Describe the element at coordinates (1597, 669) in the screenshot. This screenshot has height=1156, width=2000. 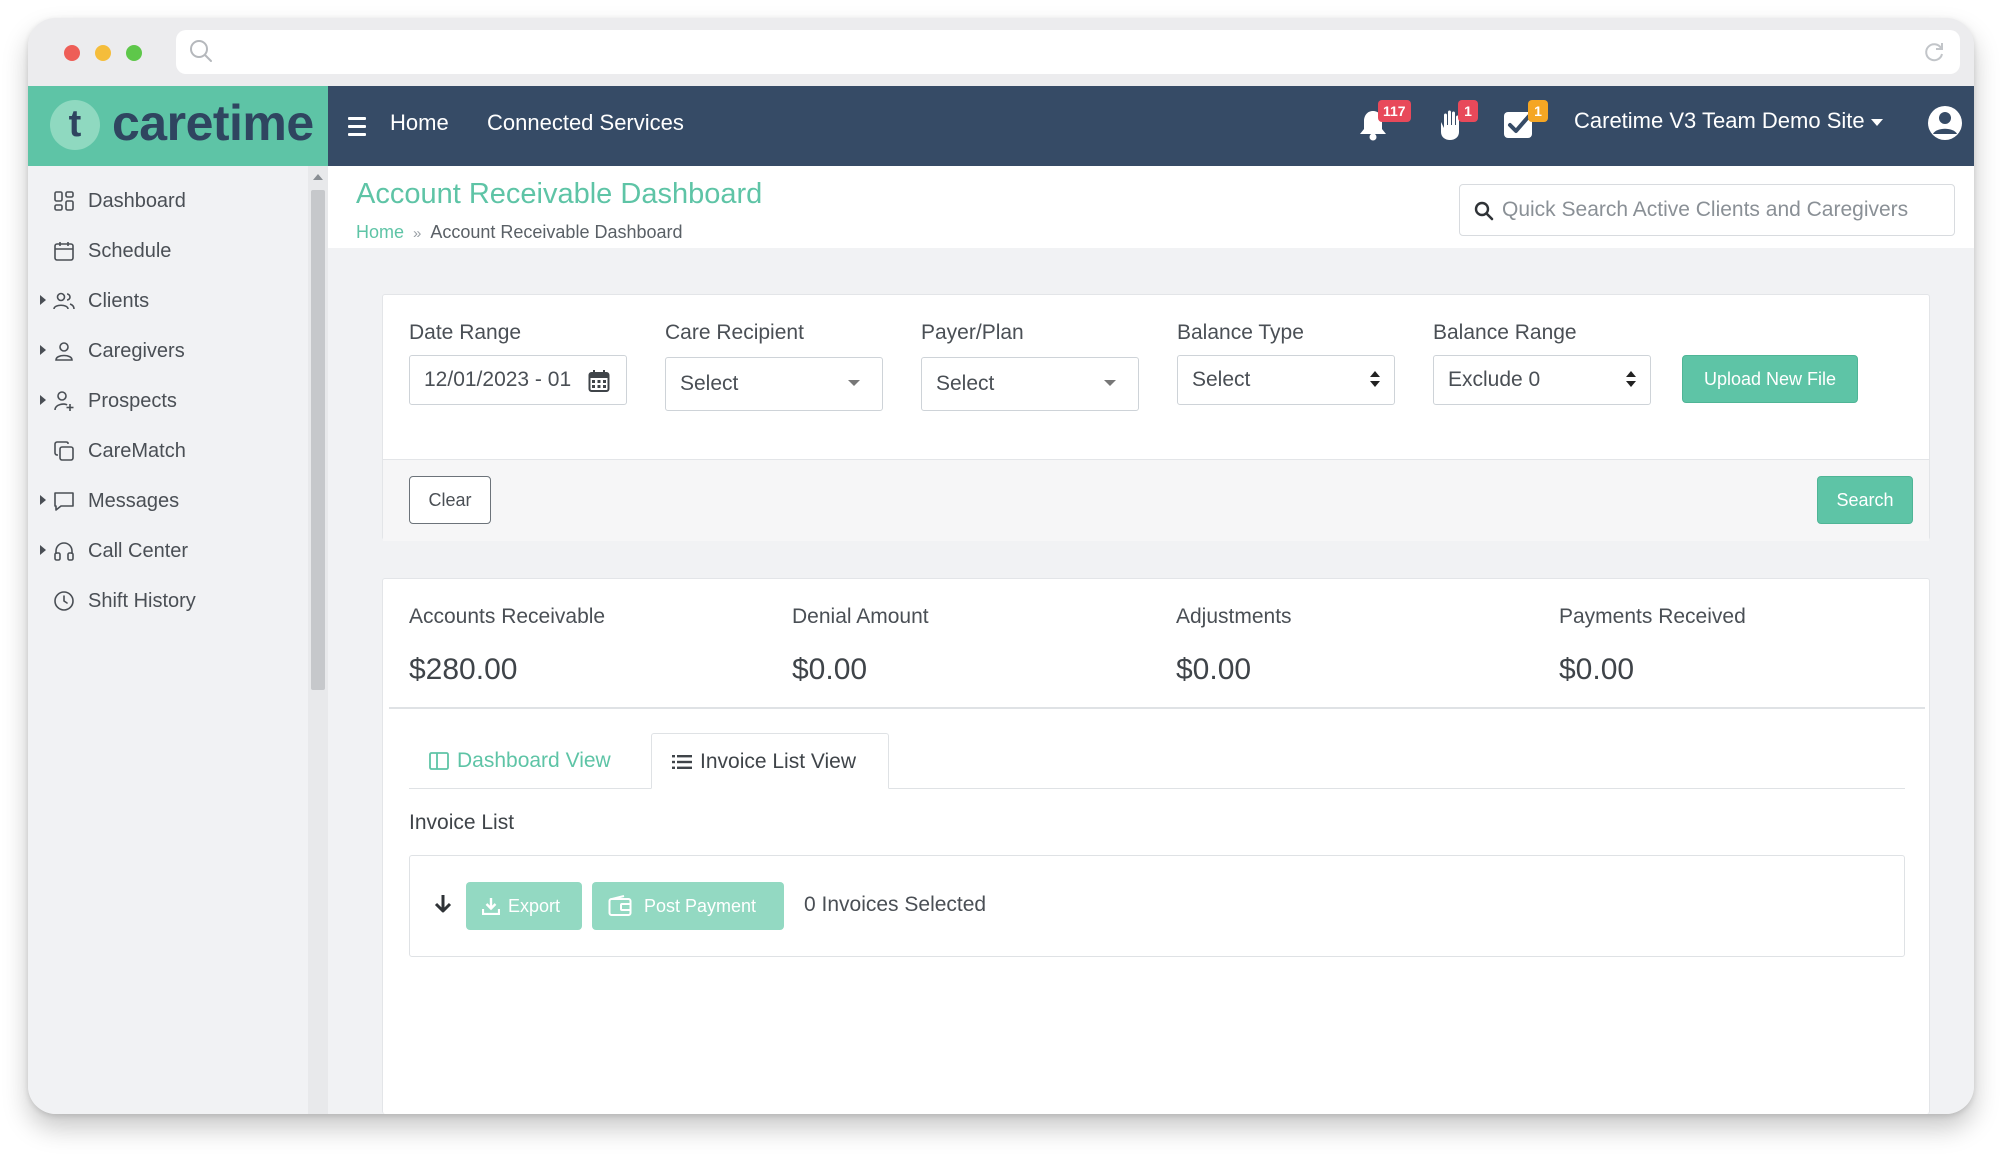
I see `payments-received-value: $0.00` at that location.